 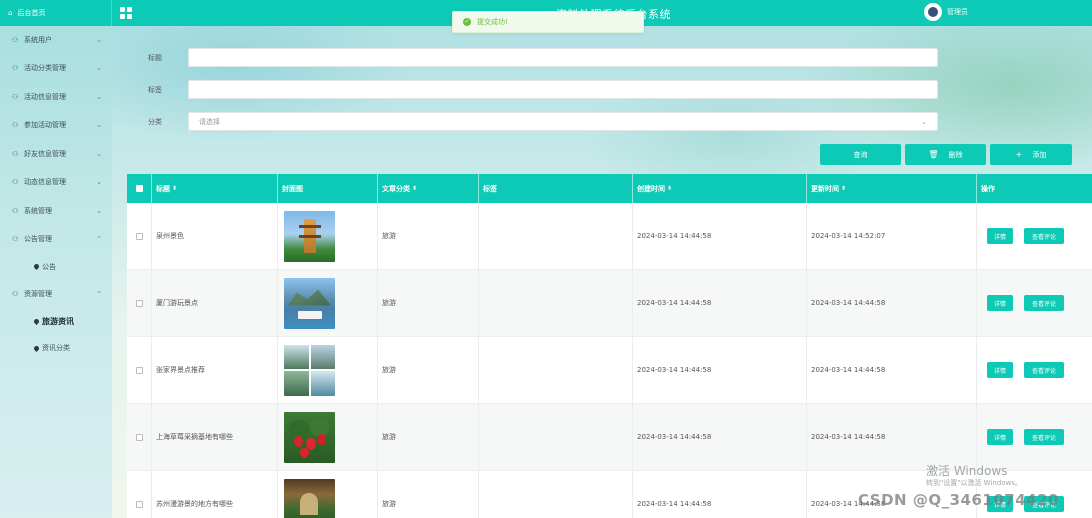 What do you see at coordinates (945, 154) in the screenshot?
I see `delete-button: 🗑 删除` at bounding box center [945, 154].